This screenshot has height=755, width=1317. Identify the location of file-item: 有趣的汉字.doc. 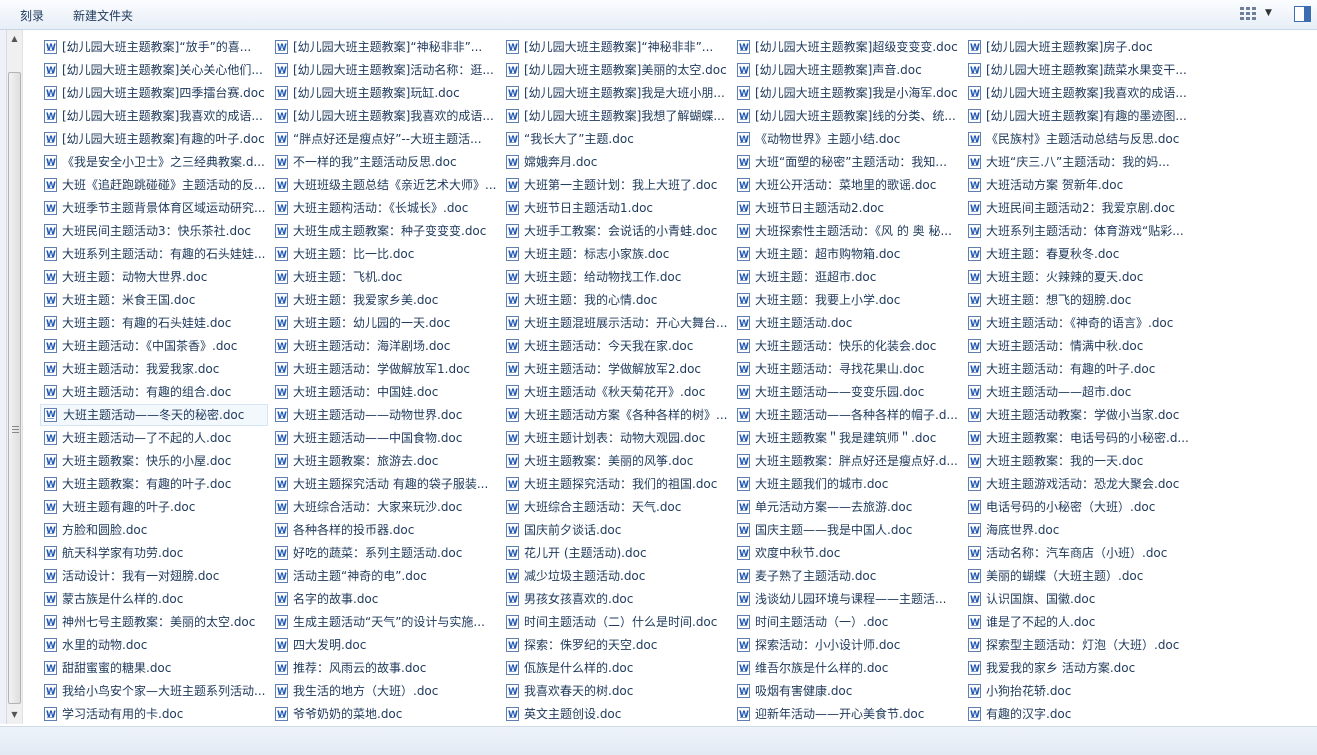
(1078, 714).